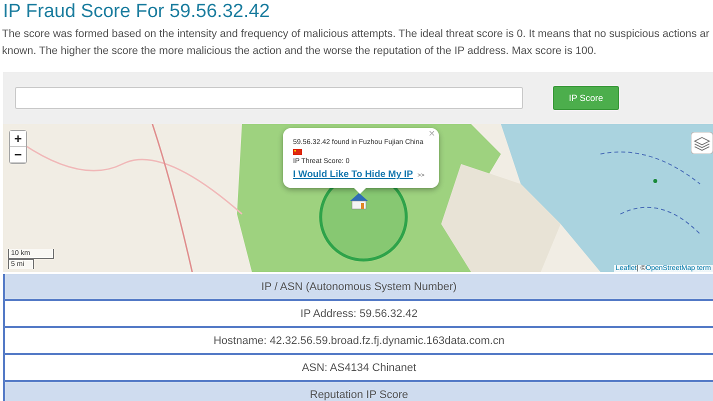 The image size is (713, 401). What do you see at coordinates (136, 11) in the screenshot?
I see `page-title: IP Fraud Score For 59.56.32.42` at bounding box center [136, 11].